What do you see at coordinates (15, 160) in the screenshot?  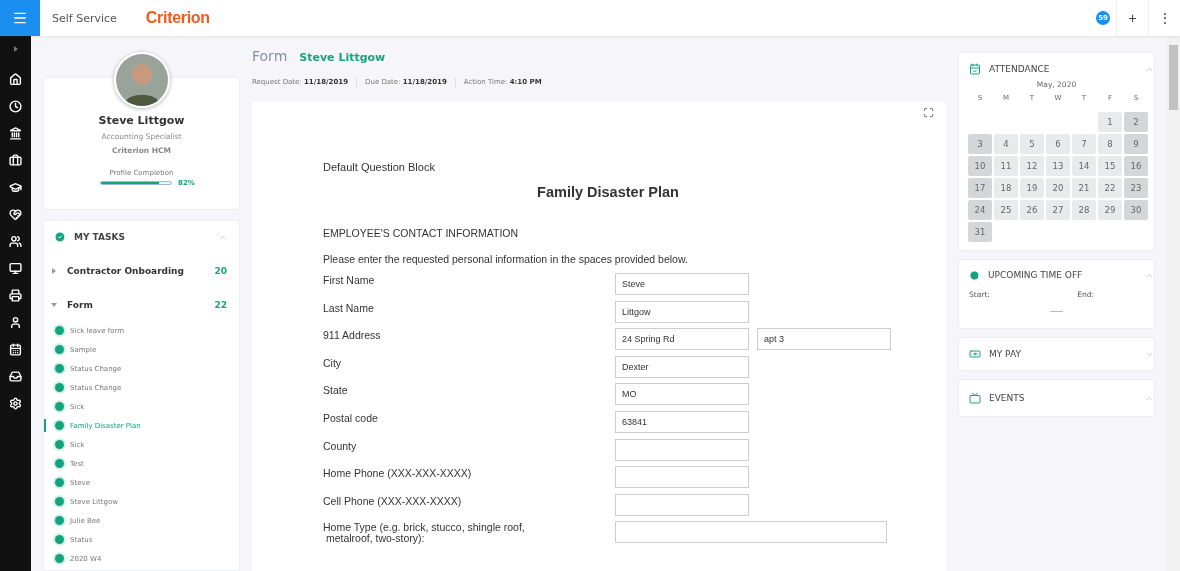 I see `briefcase-icon` at bounding box center [15, 160].